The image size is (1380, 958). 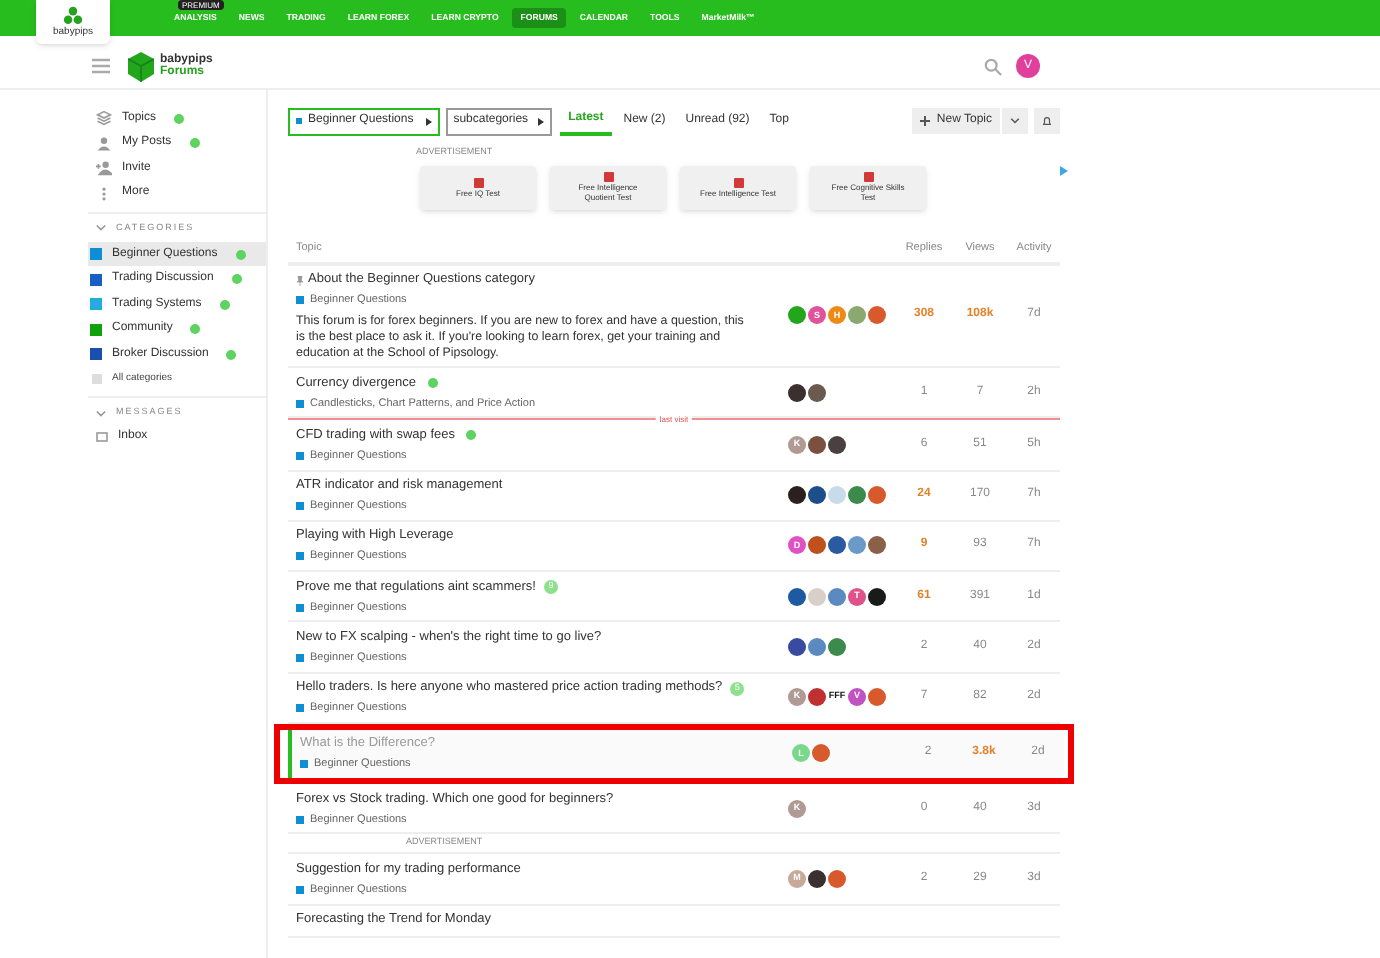 I want to click on plus-icon, so click(x=925, y=121).